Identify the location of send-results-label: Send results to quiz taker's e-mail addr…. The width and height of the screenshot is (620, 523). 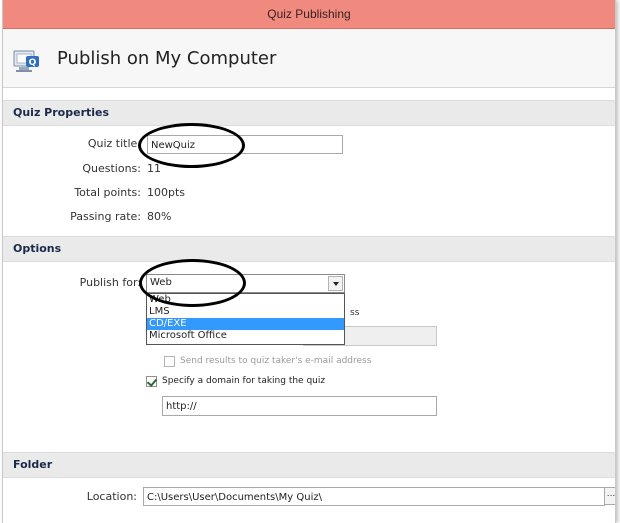
(276, 361).